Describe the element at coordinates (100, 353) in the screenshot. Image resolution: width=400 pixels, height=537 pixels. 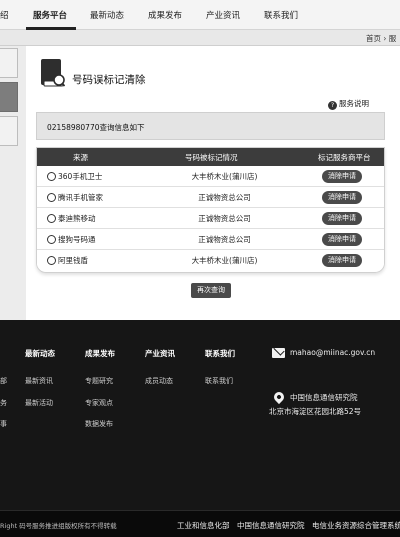
I see `footer-heading-results: 成果发布` at that location.